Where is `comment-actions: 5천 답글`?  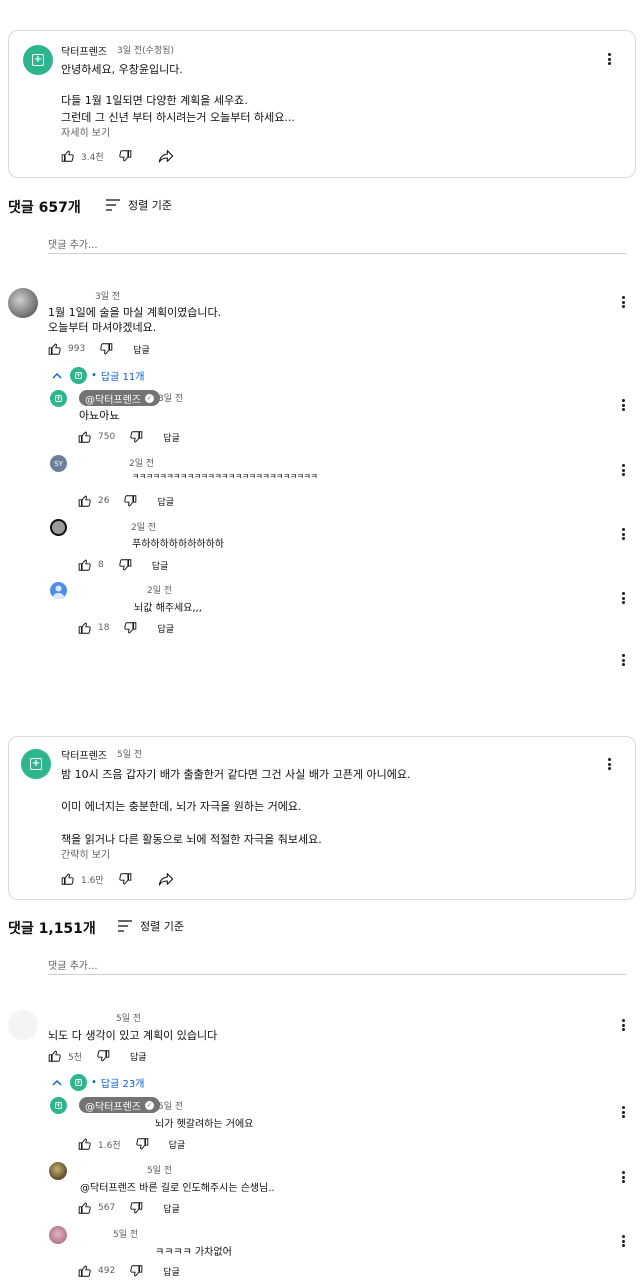
comment-actions: 5천 답글 is located at coordinates (97, 1056).